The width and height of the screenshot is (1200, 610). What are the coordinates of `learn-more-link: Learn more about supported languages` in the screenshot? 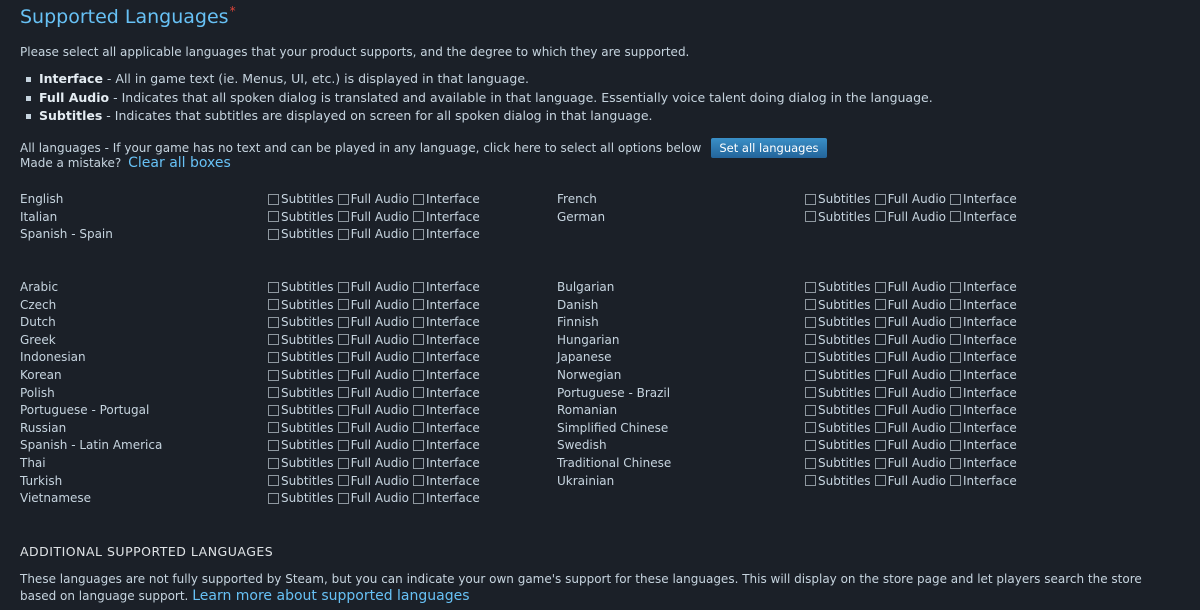 It's located at (330, 596).